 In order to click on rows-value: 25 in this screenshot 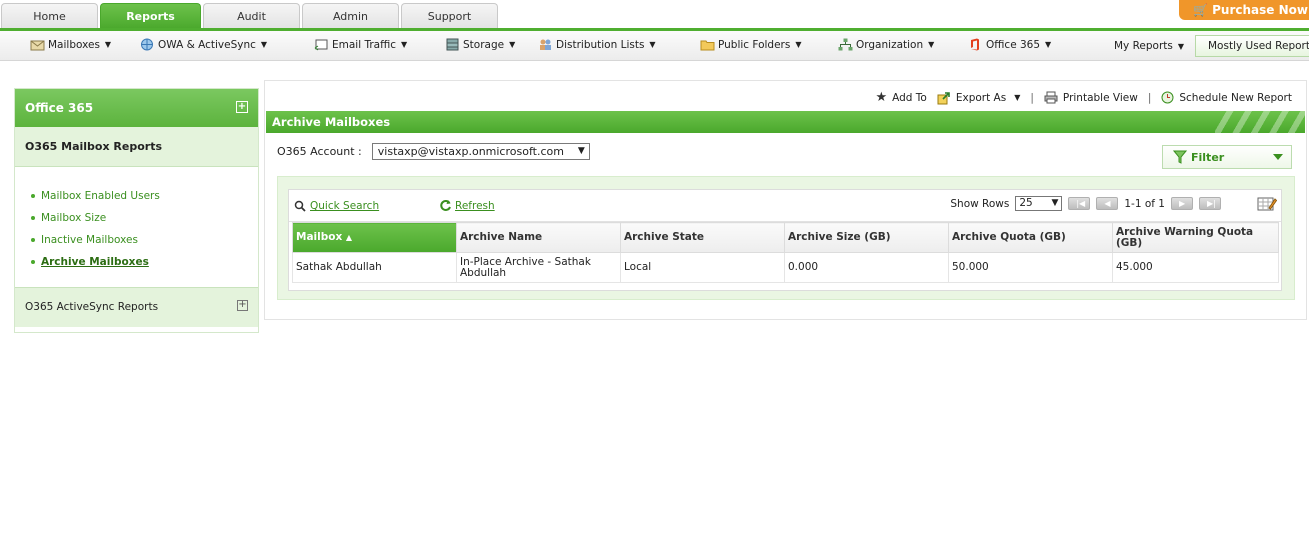, I will do `click(1026, 203)`.